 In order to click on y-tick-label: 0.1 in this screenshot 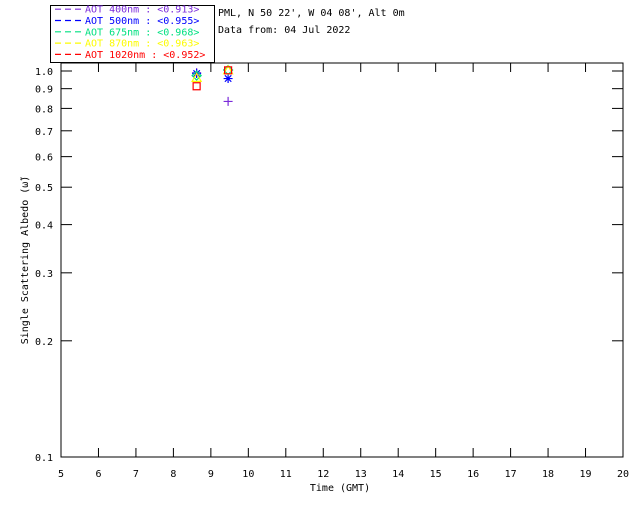, I will do `click(44, 458)`.